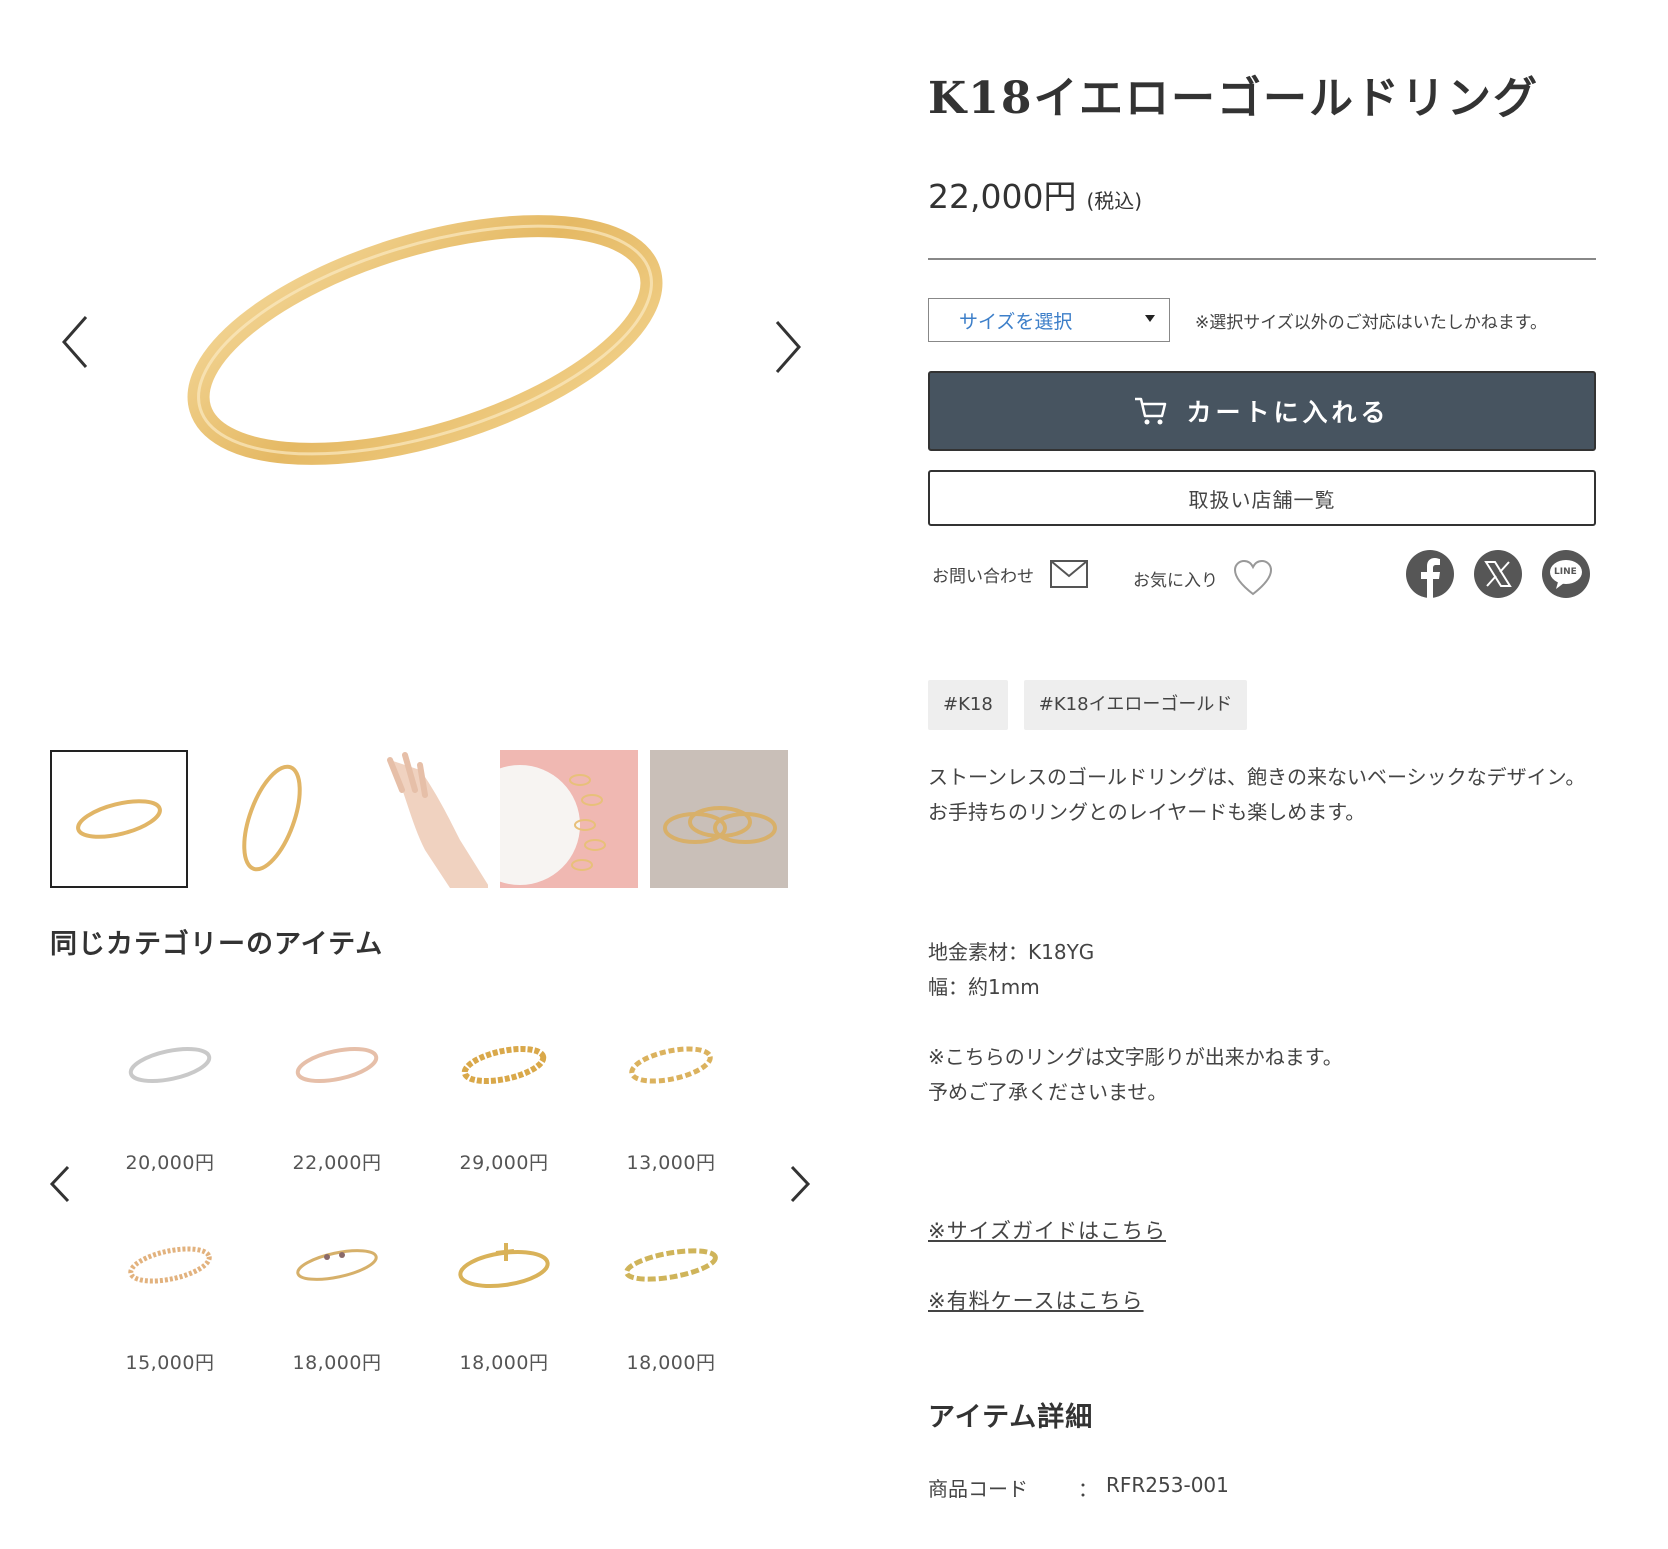 This screenshot has width=1668, height=1549. I want to click on related-item: 29,000円, so click(504, 1092).